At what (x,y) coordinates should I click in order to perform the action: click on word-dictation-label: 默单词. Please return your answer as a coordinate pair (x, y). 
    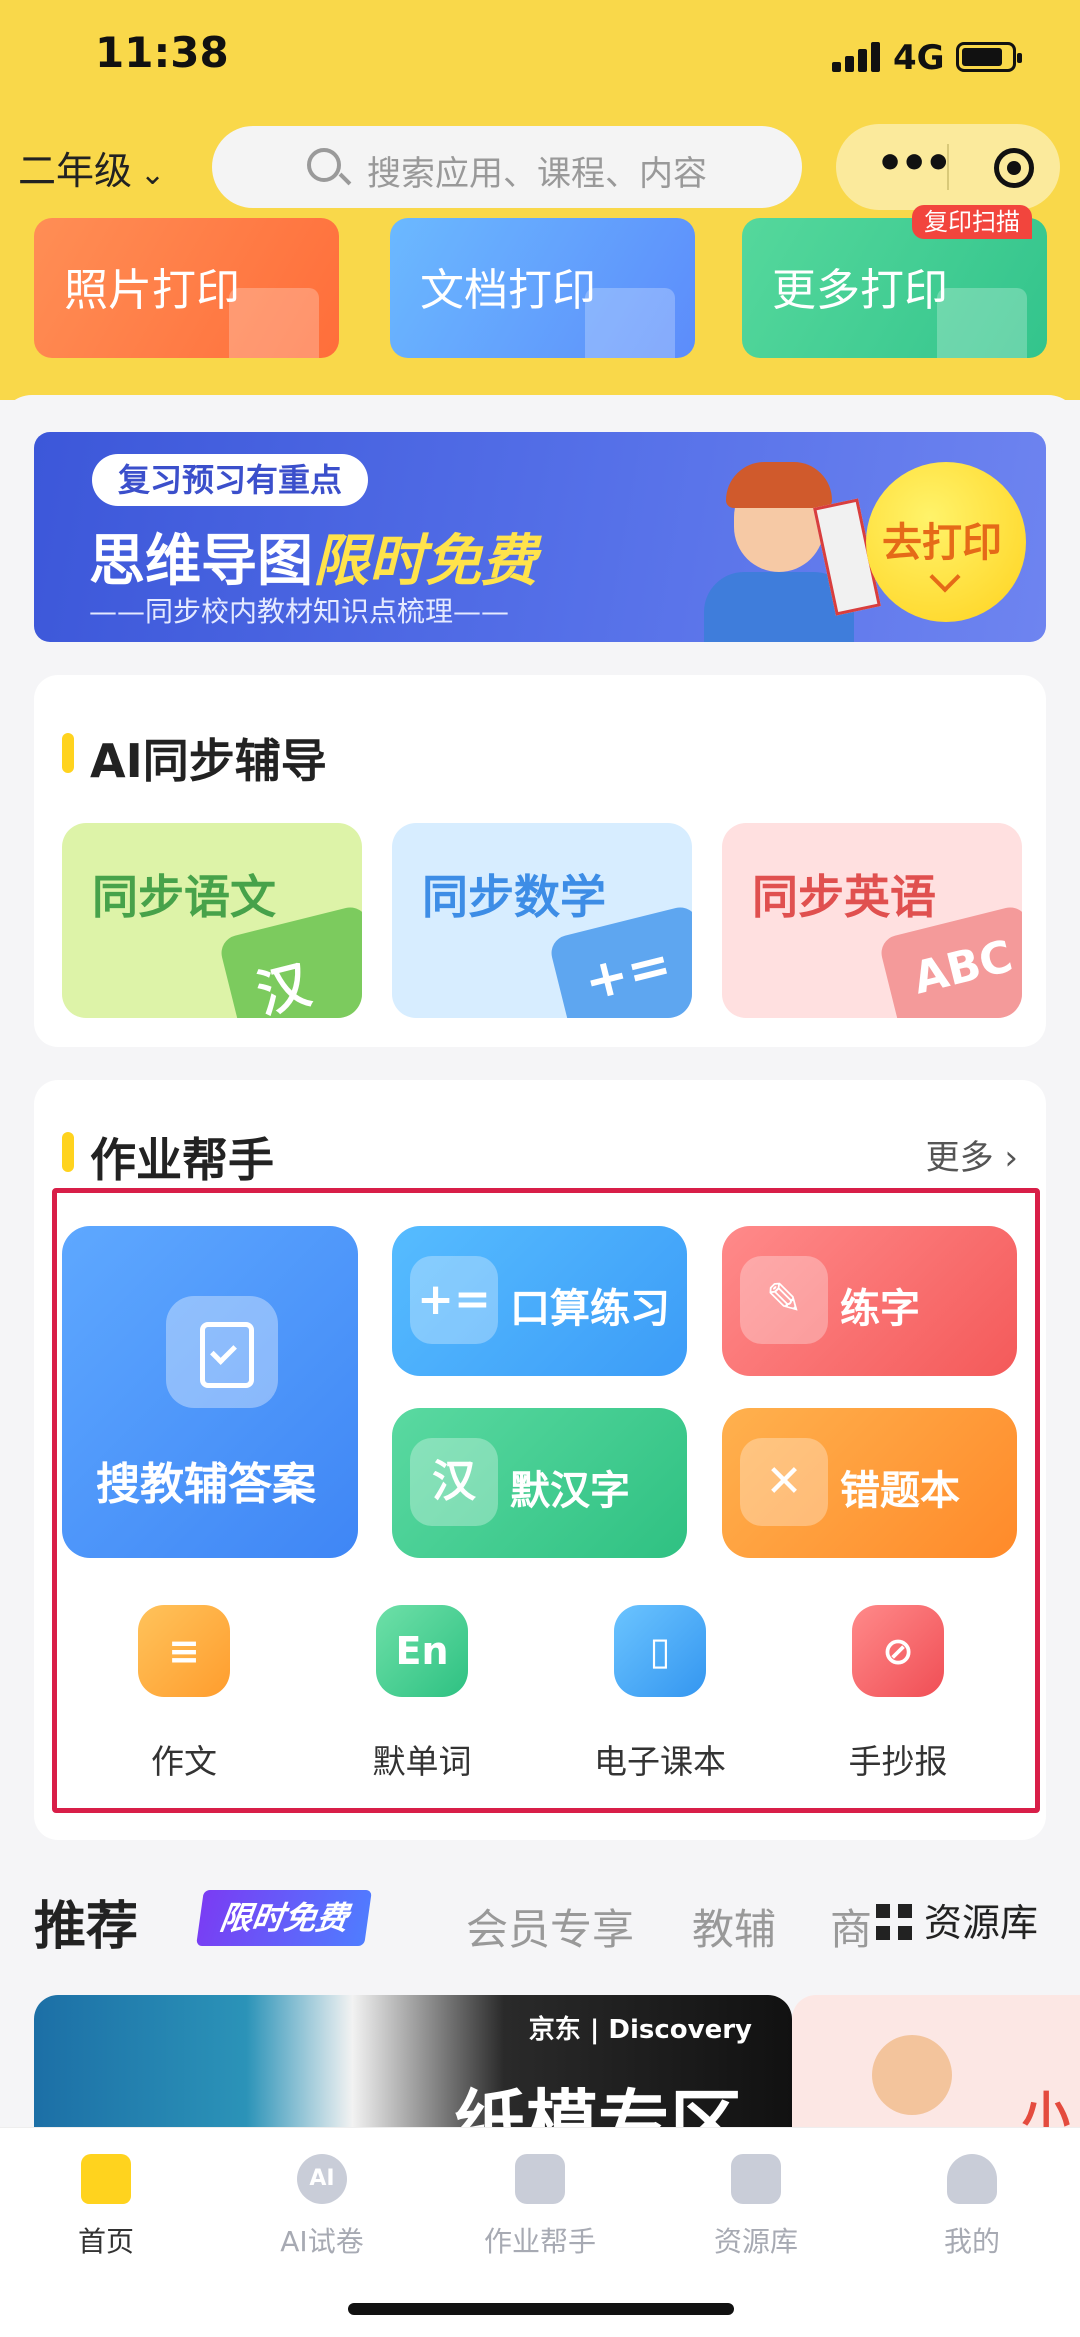
    Looking at the image, I should click on (422, 1761).